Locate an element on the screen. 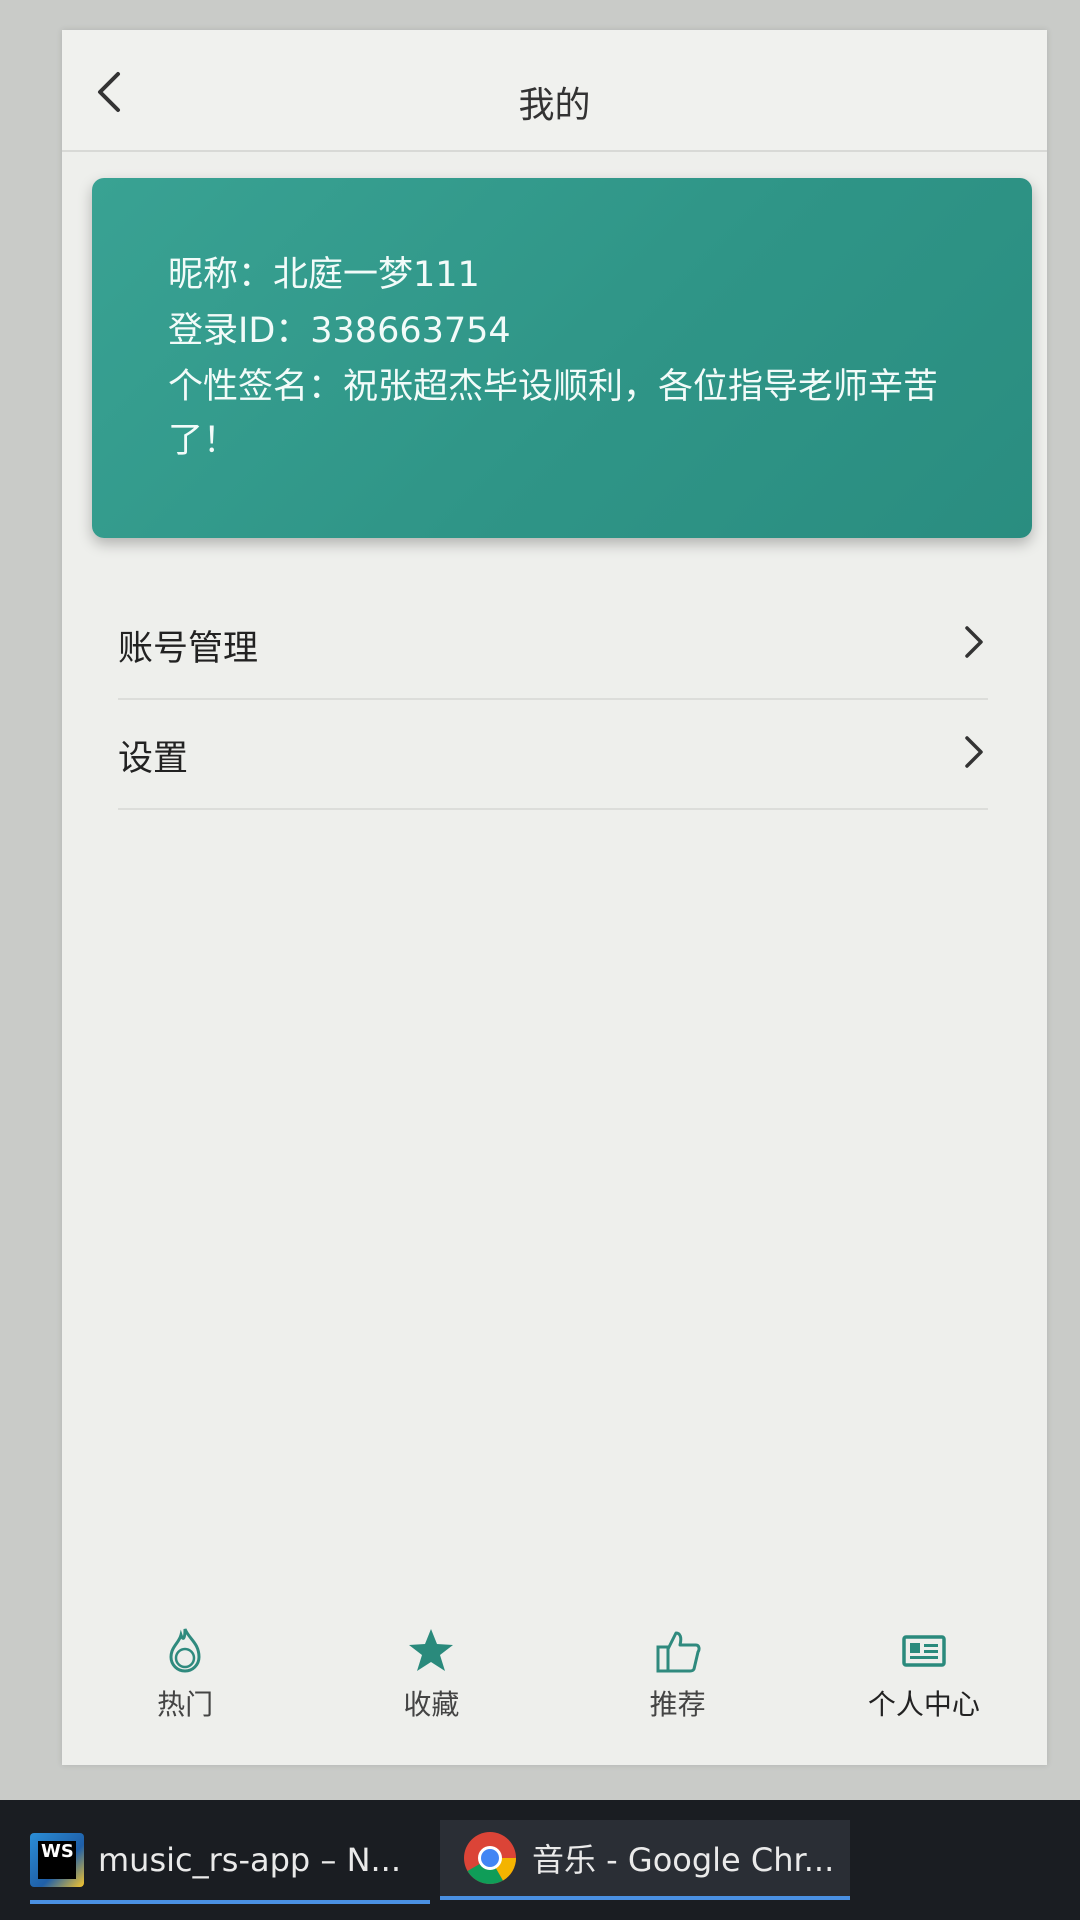  webstorm-icon: WS is located at coordinates (57, 1860).